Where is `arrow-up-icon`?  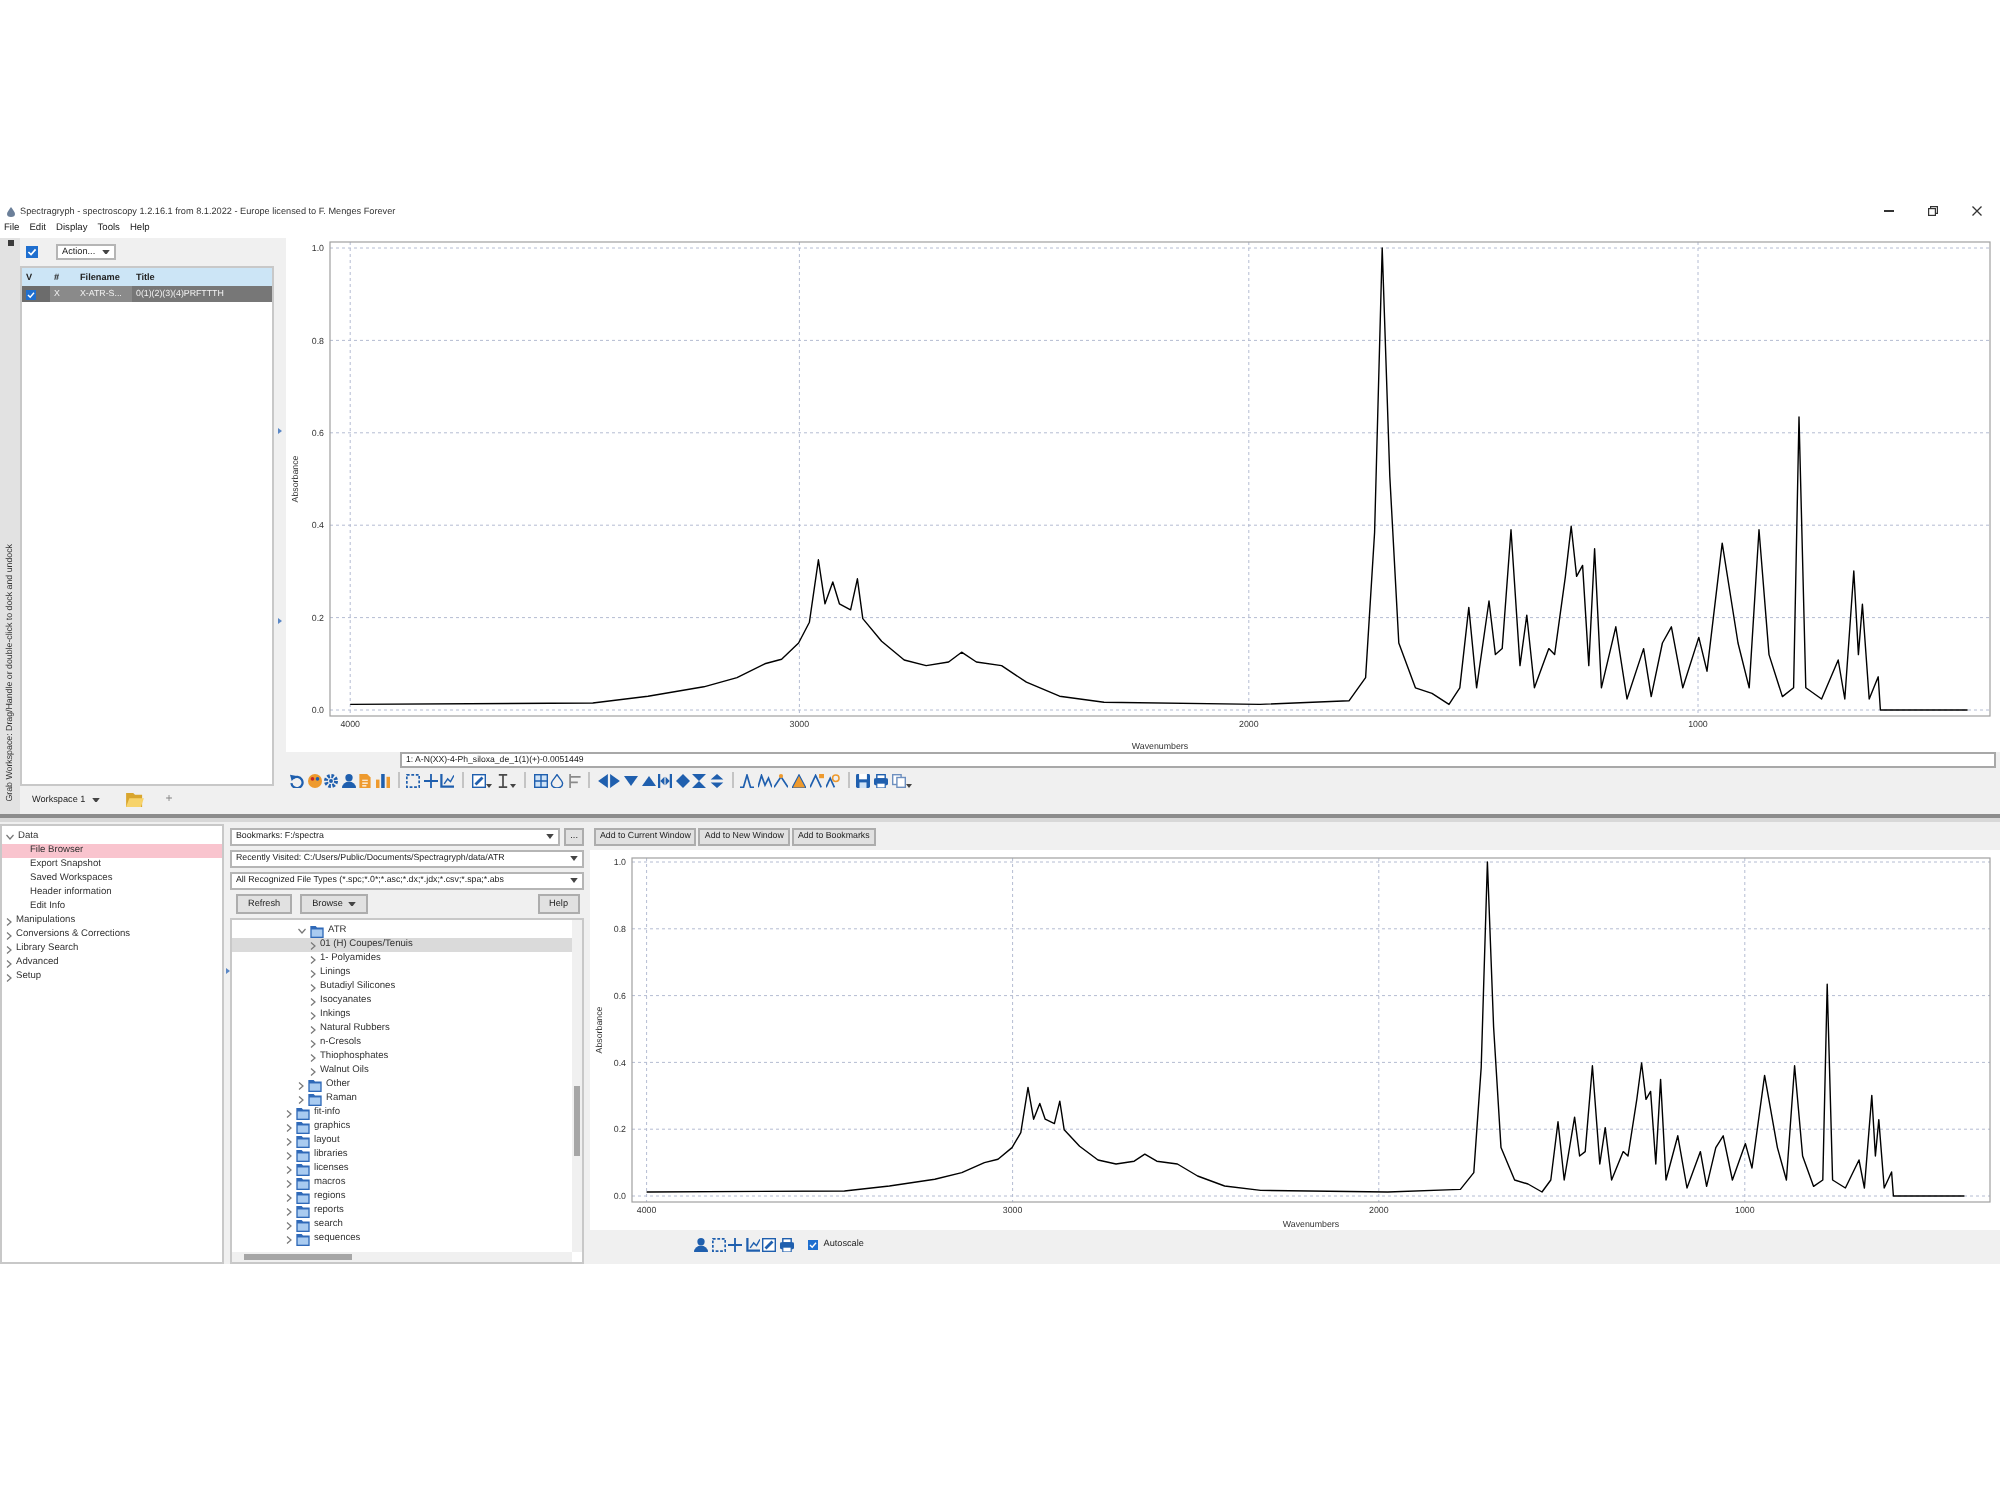 arrow-up-icon is located at coordinates (648, 780).